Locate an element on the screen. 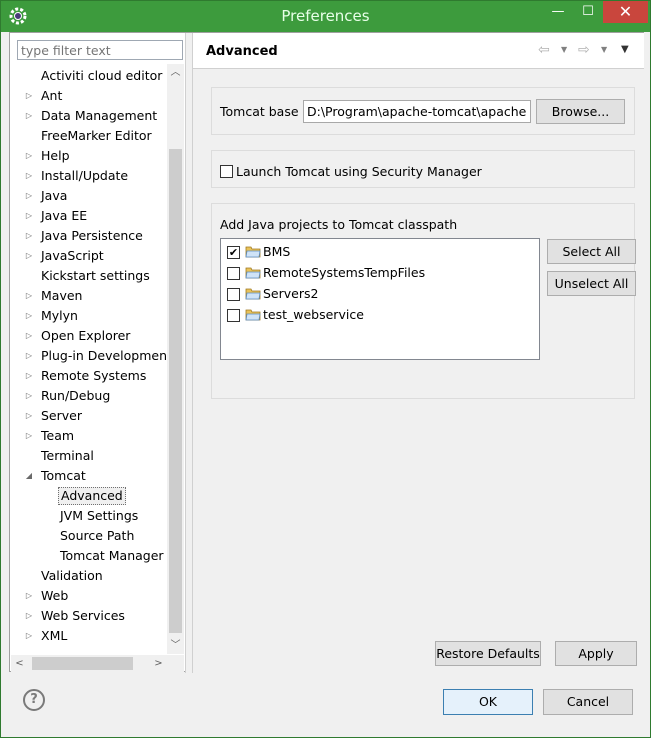 The height and width of the screenshot is (738, 651). tree-item: Source Path is located at coordinates (89, 536).